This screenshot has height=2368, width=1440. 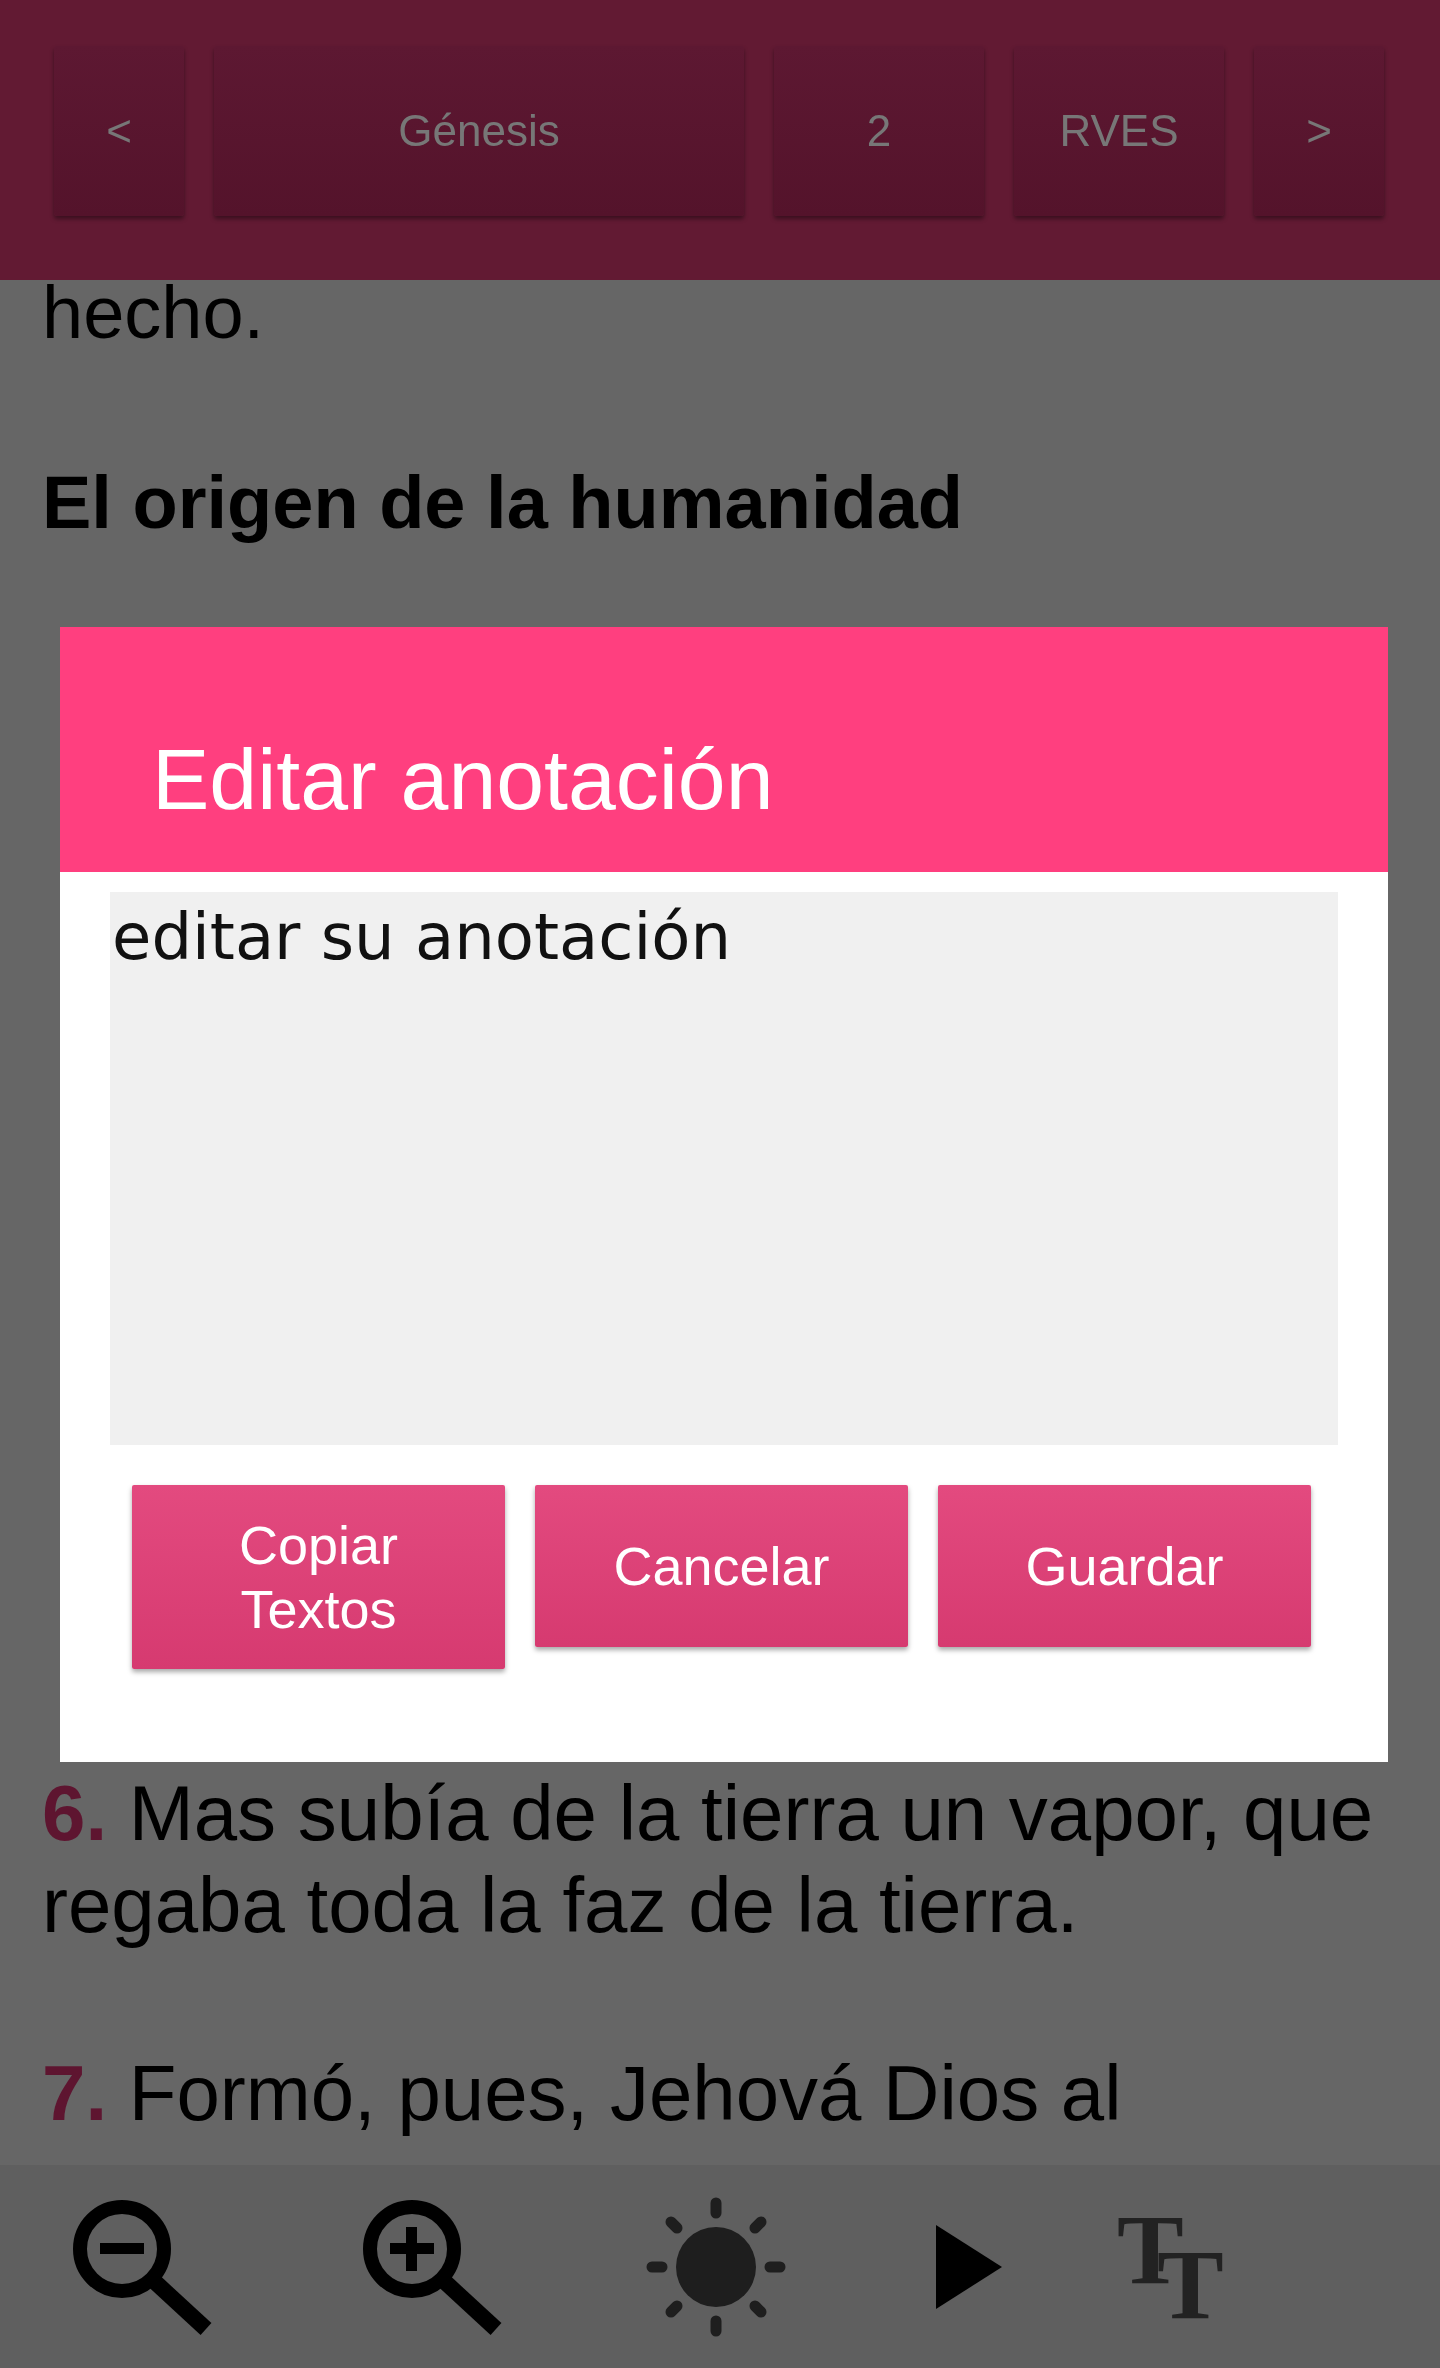 I want to click on version-button: RVES, so click(x=1119, y=131).